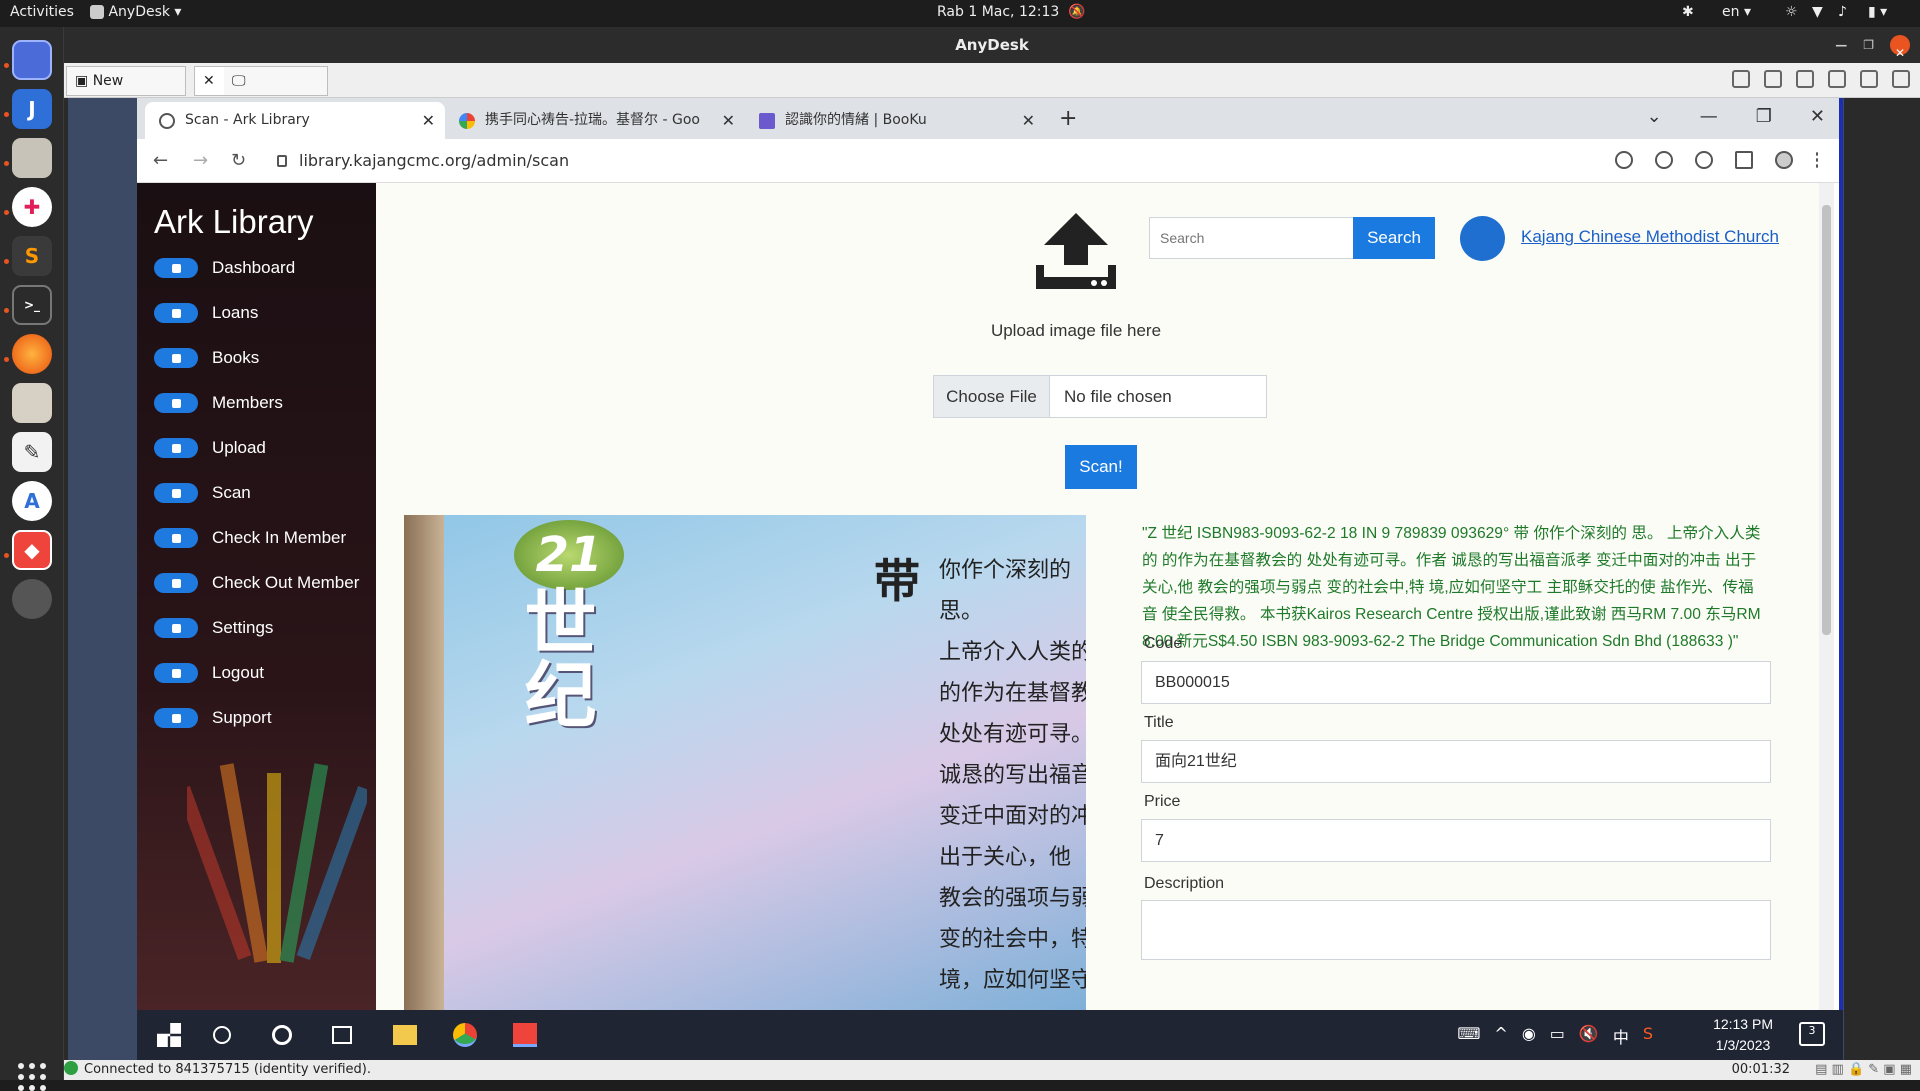 The image size is (1920, 1091). Describe the element at coordinates (1842, 12) in the screenshot. I see `volume-icon: ♪` at that location.